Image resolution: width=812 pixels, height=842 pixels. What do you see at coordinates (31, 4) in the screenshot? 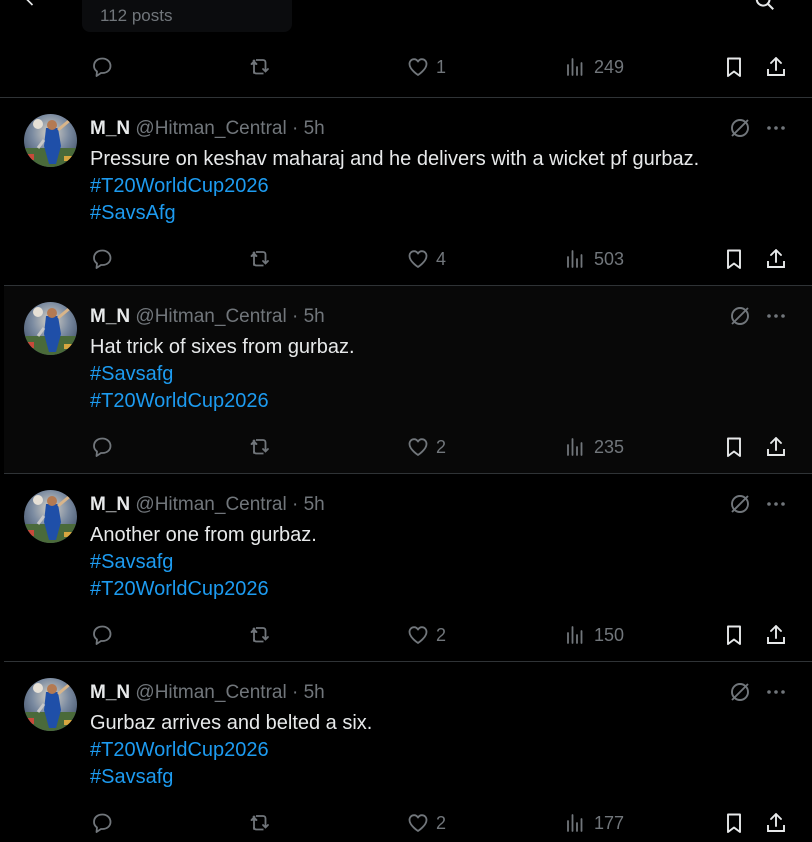
I see `back-arrow-icon` at bounding box center [31, 4].